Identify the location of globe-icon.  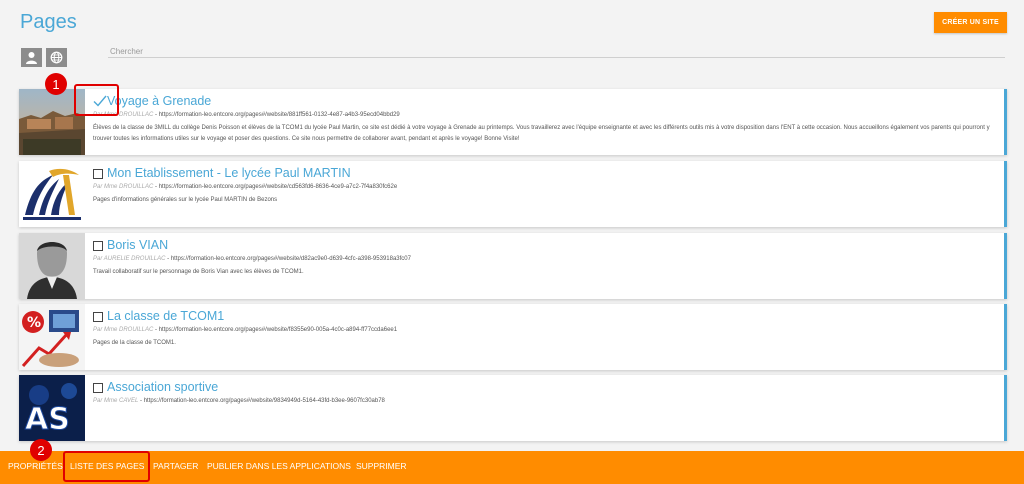
(56, 57).